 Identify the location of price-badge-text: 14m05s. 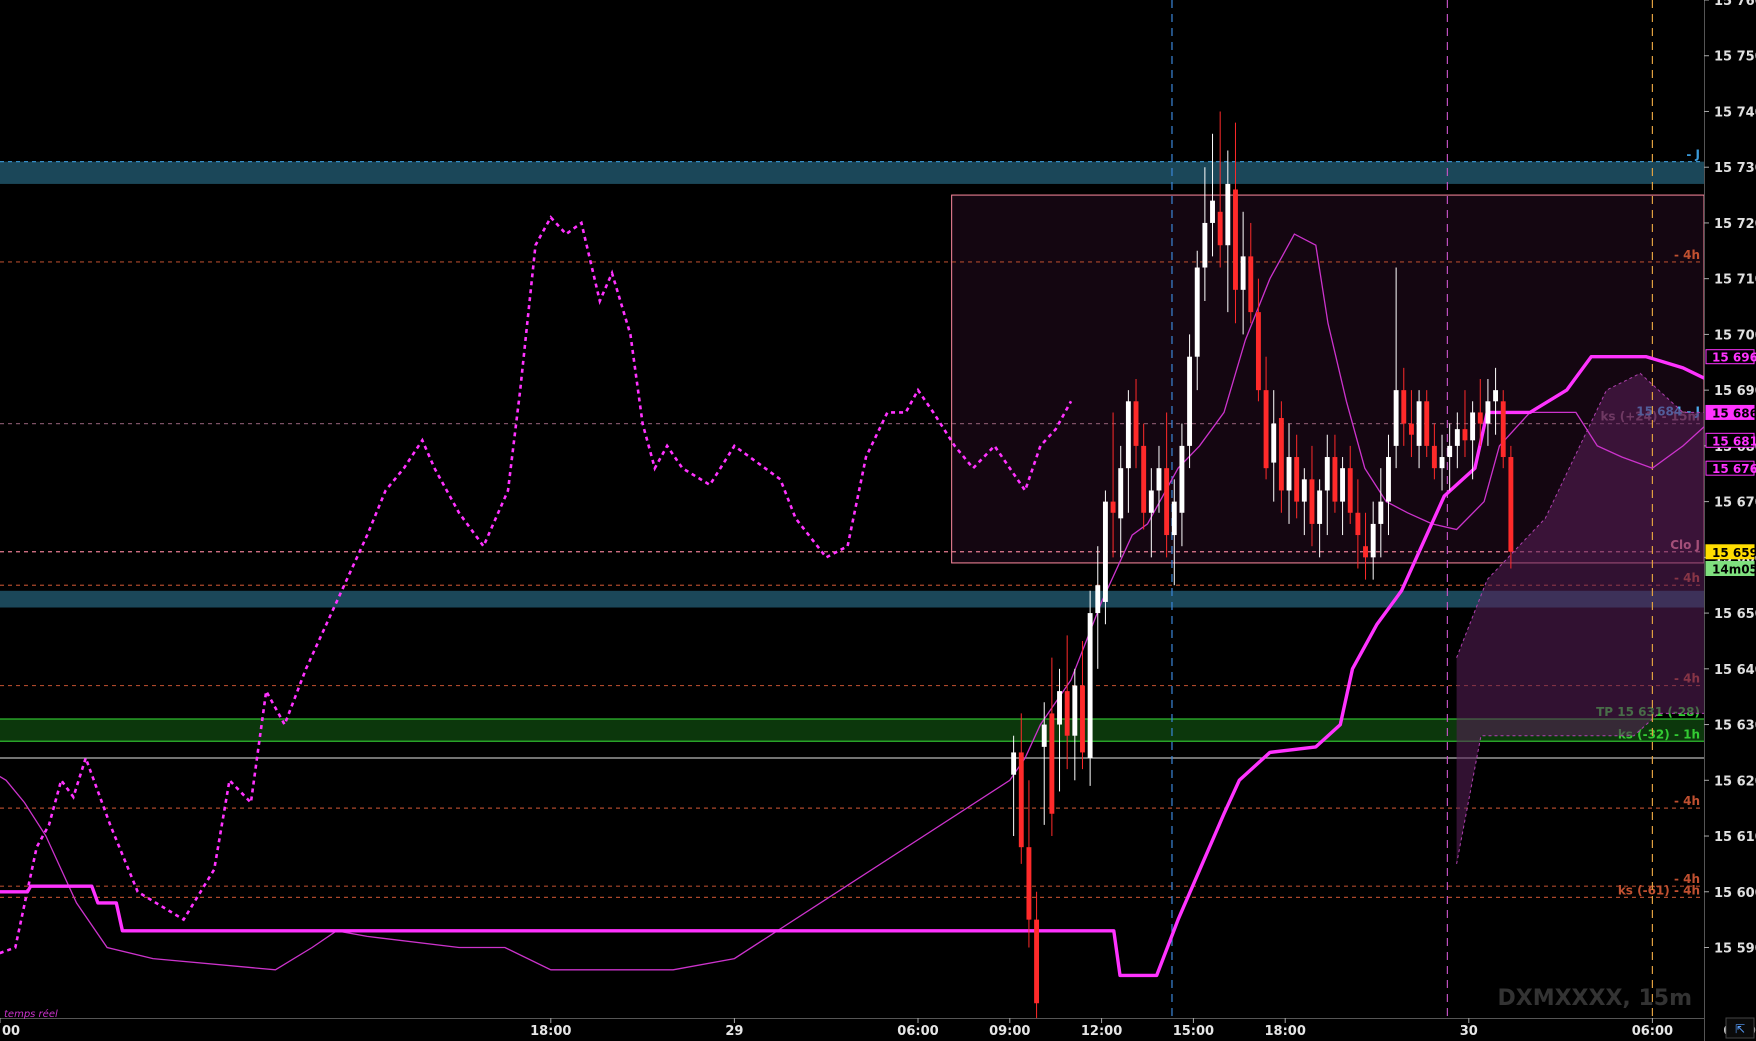
(1734, 570).